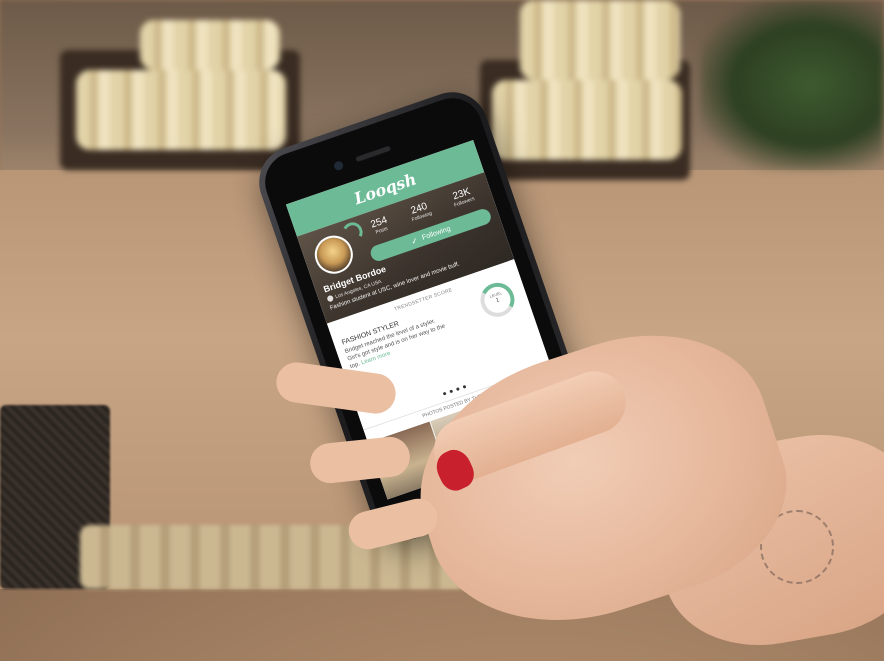 This screenshot has height=661, width=884. Describe the element at coordinates (379, 226) in the screenshot. I see `stat-posts: 254 Posts` at that location.